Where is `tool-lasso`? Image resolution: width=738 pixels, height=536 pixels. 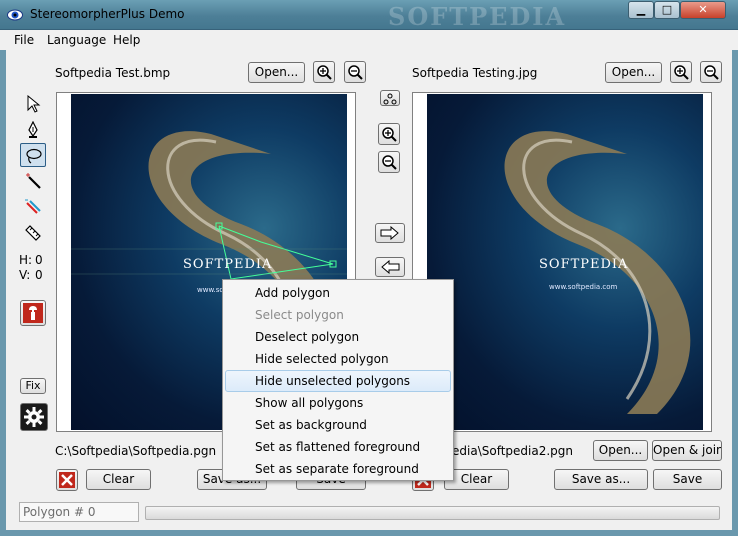 tool-lasso is located at coordinates (33, 155).